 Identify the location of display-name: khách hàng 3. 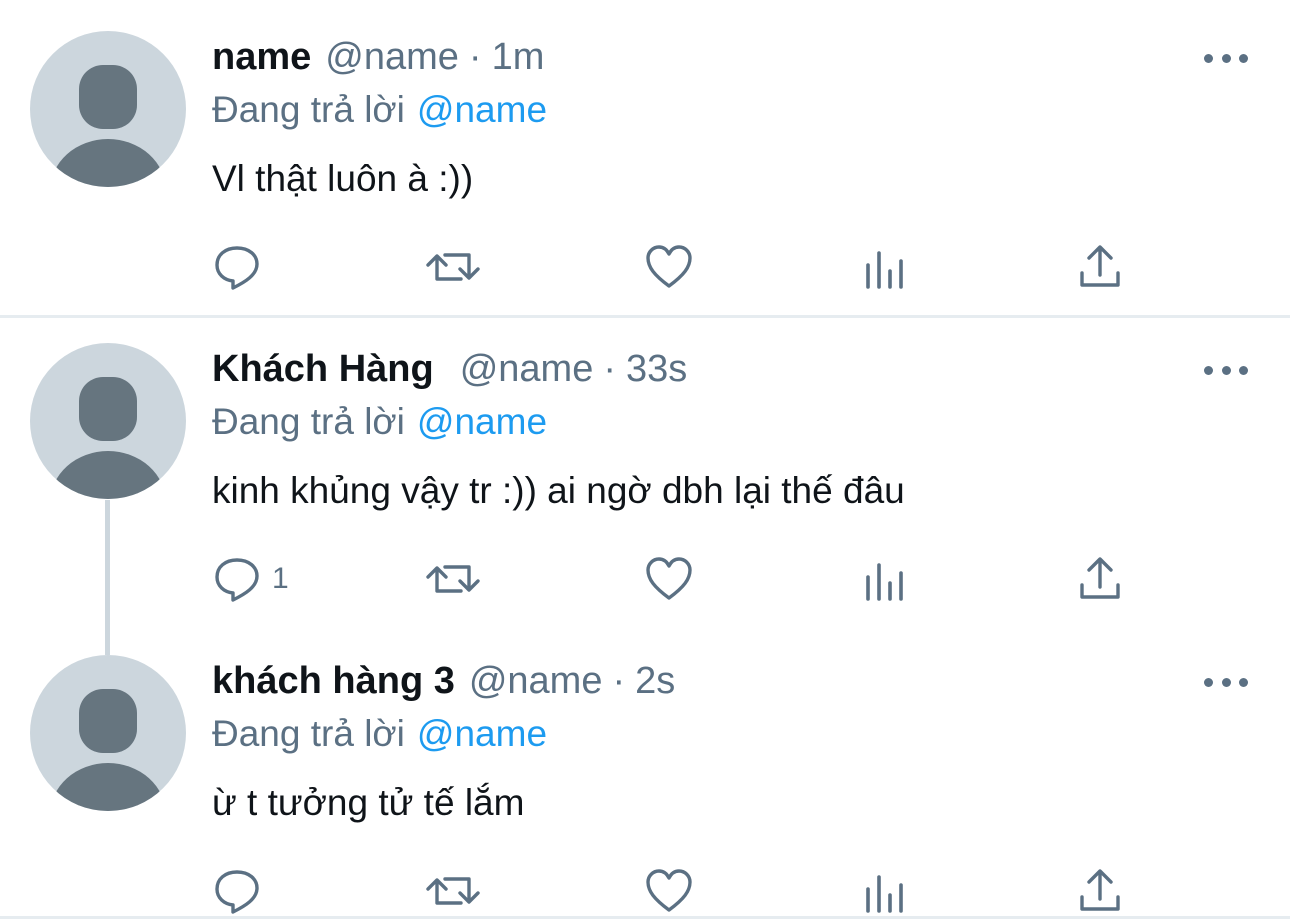
(333, 681).